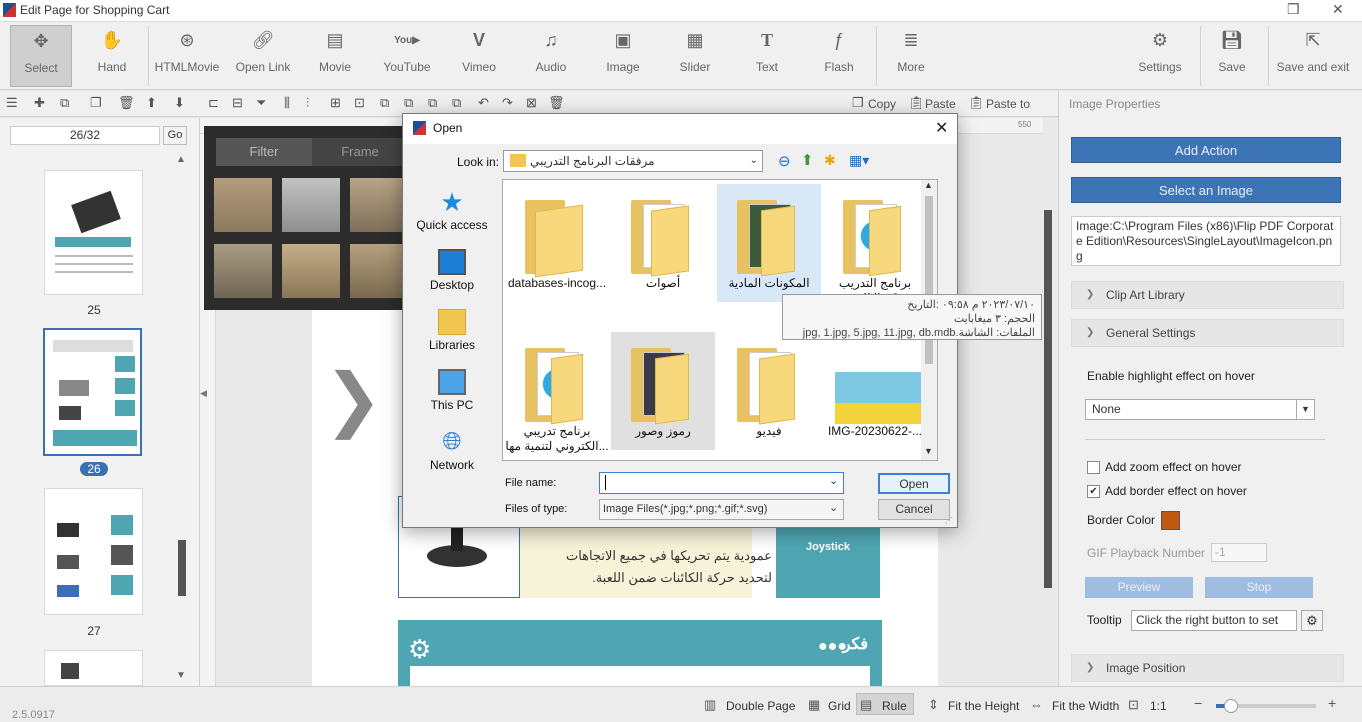 The image size is (1362, 722). Describe the element at coordinates (287, 103) in the screenshot. I see `distribute-icon: ⫼` at that location.